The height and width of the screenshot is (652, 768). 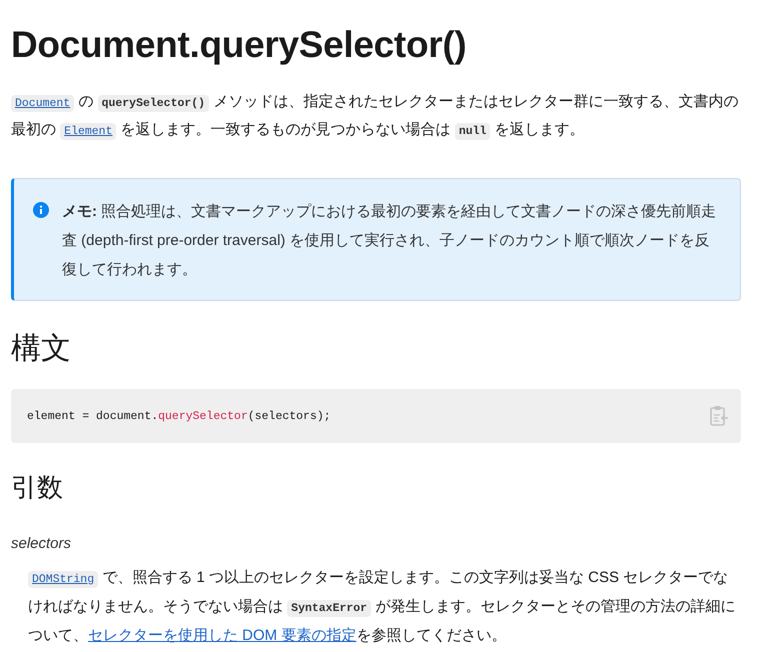 I want to click on parameter-description: DOMString で、照合する 1 つ以上のセレクターを設定します。この文字列は妥当な CSS セレクターでなければなりません。そうでない場合は SyntaxError が発生します。セレクターとその管理の方法の詳細について、セレクターを使用した DOM 要素の指定を参照してください。, so click(x=382, y=607).